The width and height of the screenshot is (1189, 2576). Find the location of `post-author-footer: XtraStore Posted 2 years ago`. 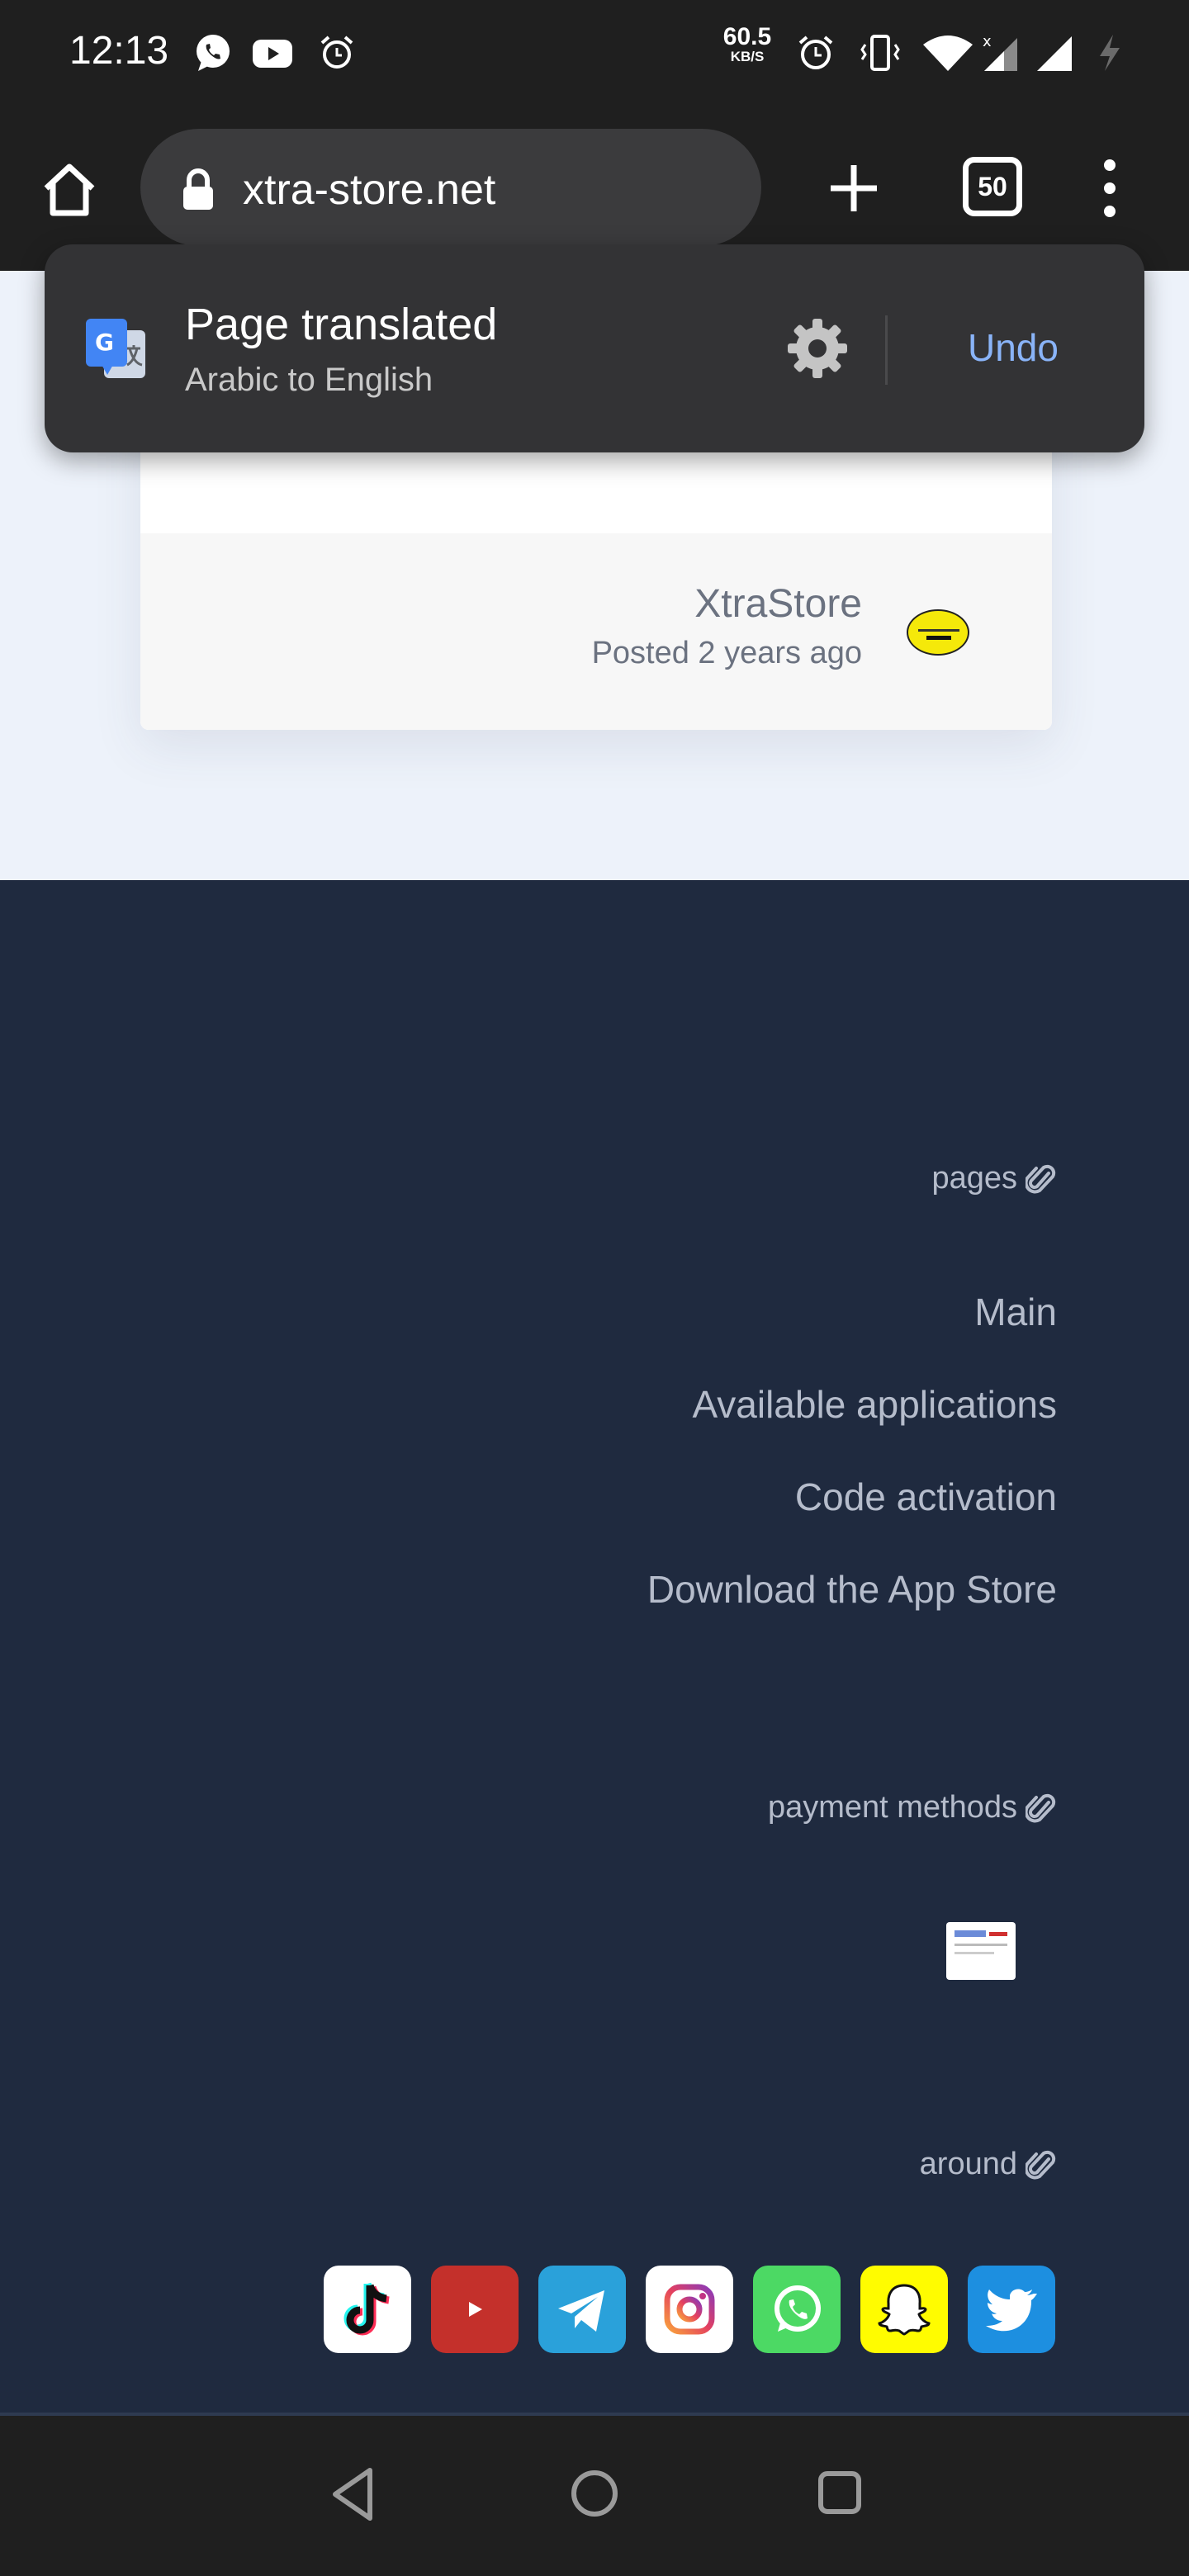

post-author-footer: XtraStore Posted 2 years ago is located at coordinates (596, 631).